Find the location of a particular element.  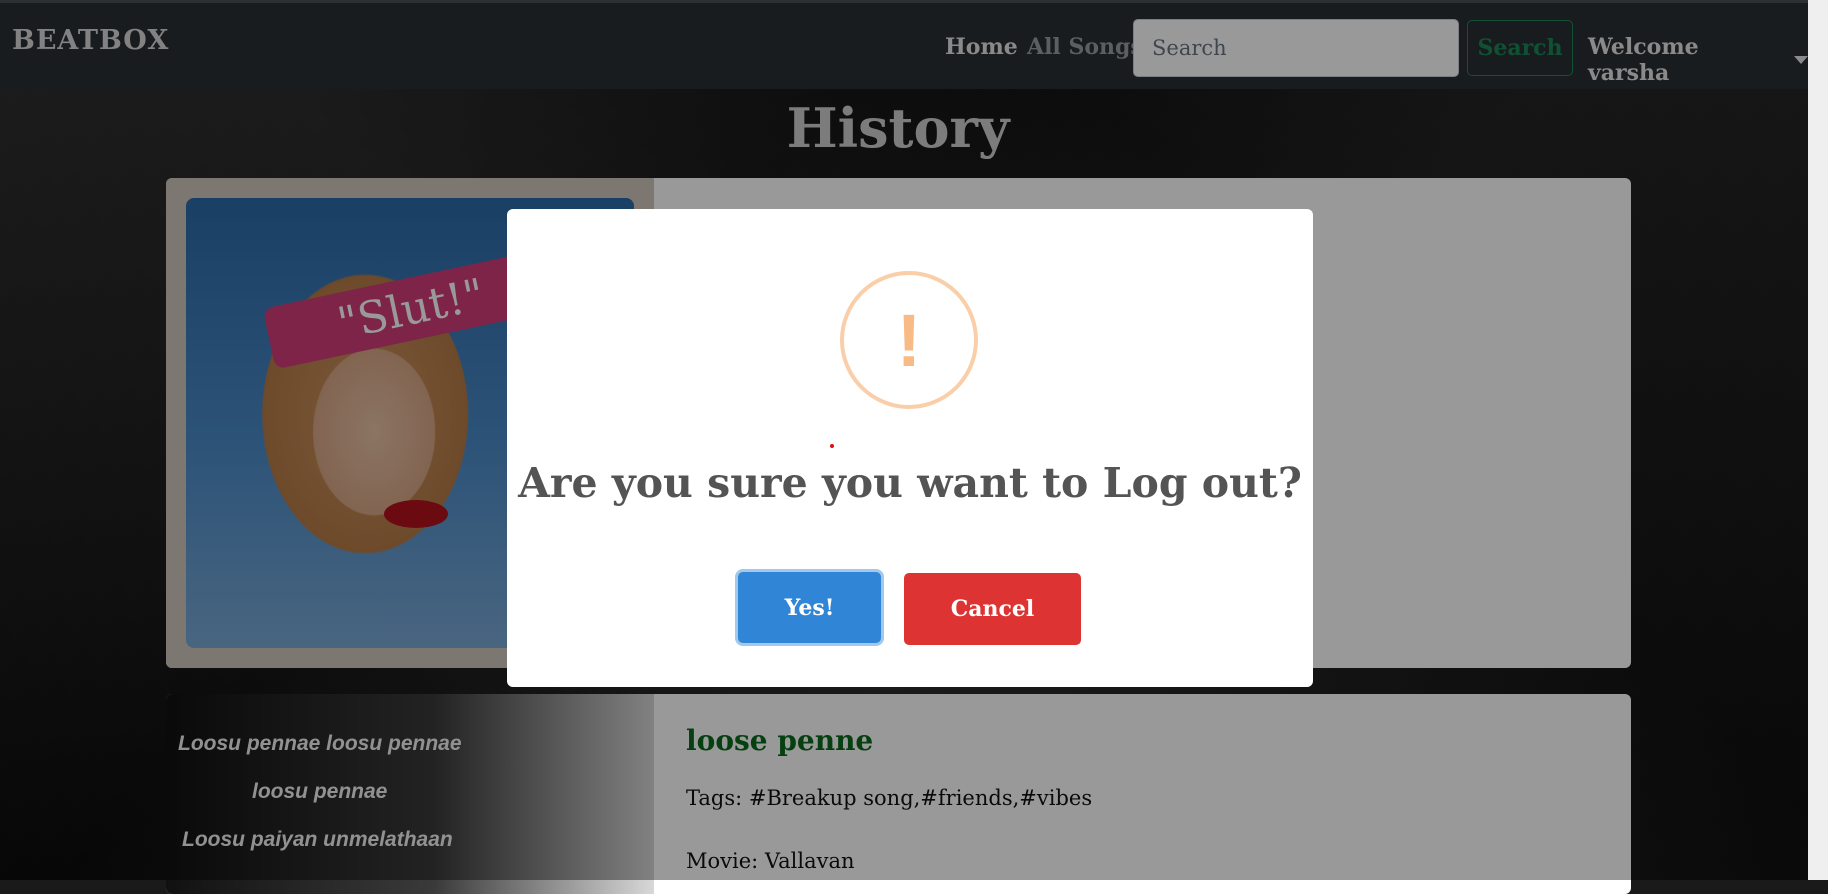

confirm-logout-button: Yes! is located at coordinates (809, 607).